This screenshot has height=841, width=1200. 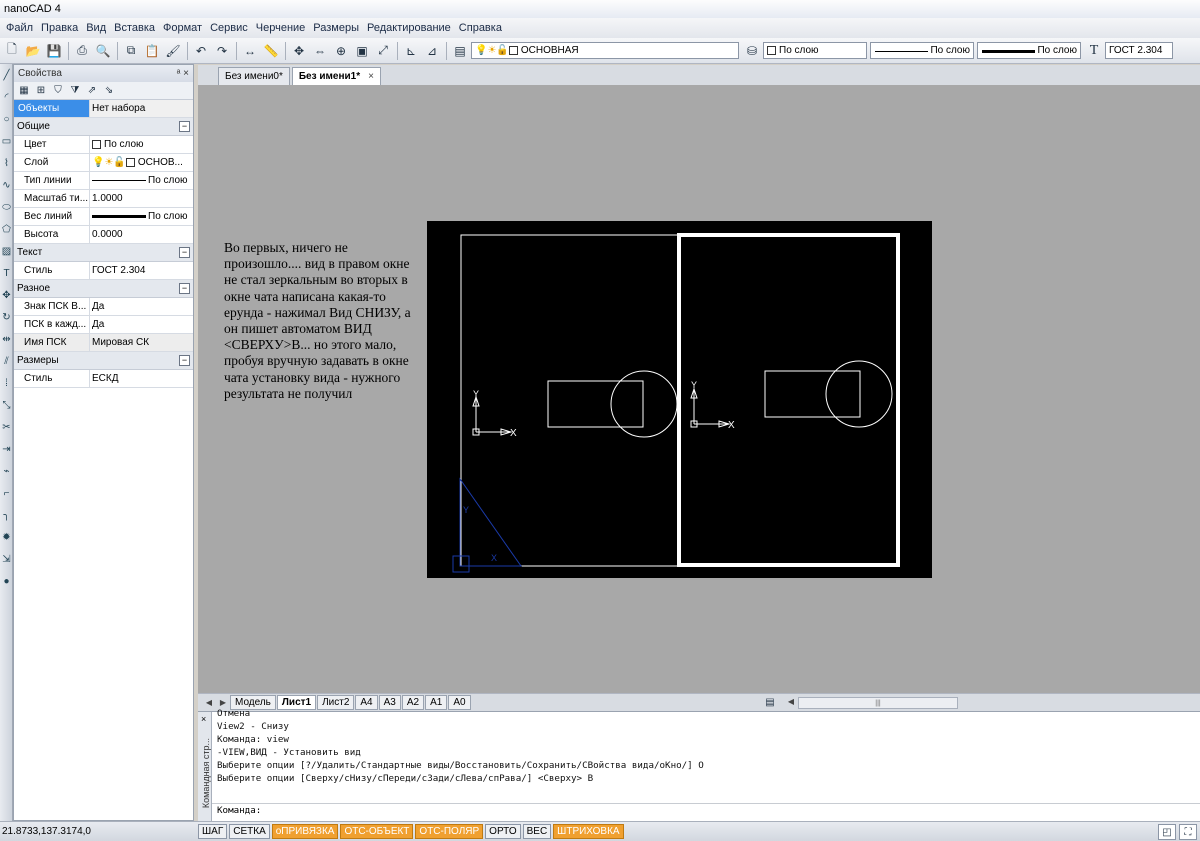 I want to click on group-text: Текст −, so click(x=103, y=253).